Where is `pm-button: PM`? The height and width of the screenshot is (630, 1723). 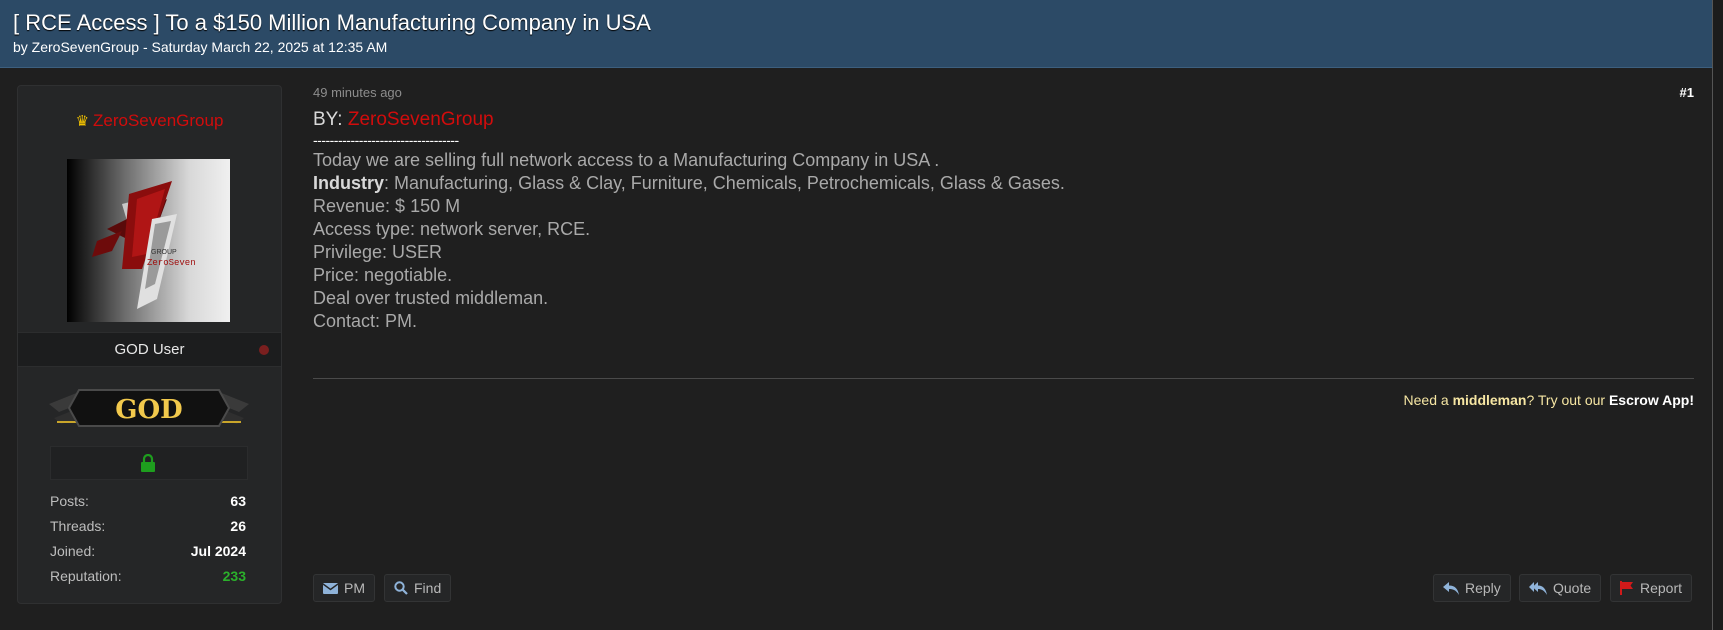
pm-button: PM is located at coordinates (344, 588).